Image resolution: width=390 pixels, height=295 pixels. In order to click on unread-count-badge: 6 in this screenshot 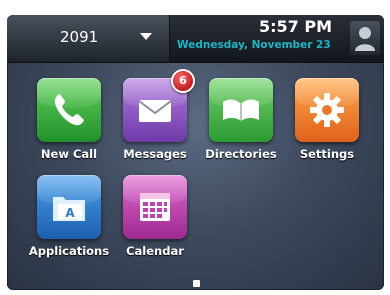, I will do `click(183, 81)`.